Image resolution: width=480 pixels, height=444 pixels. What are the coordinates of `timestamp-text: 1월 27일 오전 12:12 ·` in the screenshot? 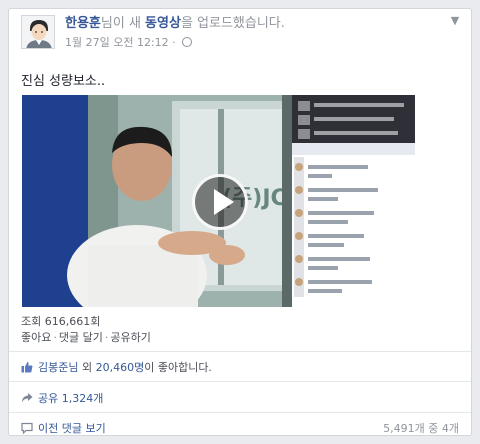 It's located at (122, 42).